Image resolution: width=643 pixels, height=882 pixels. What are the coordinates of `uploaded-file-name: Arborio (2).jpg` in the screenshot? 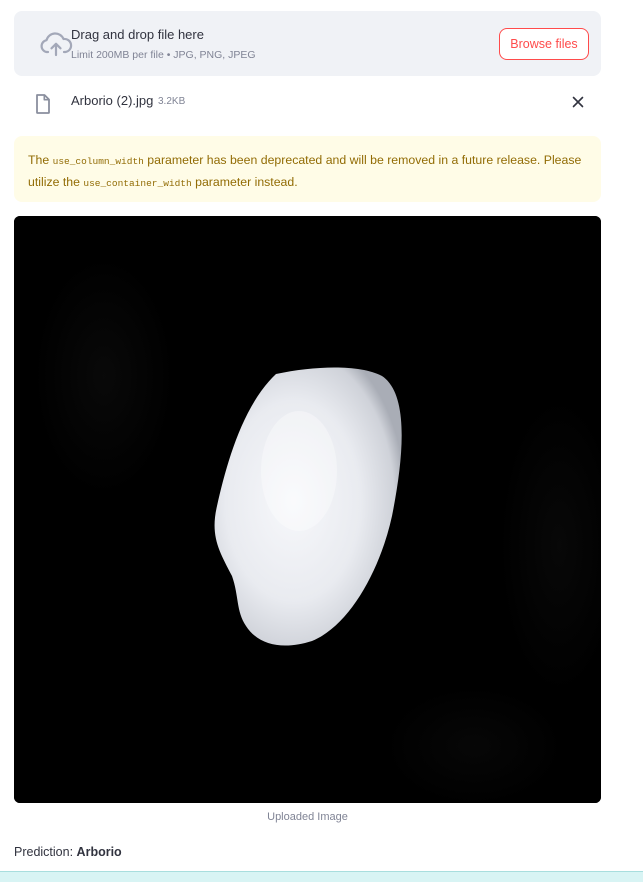 It's located at (112, 100).